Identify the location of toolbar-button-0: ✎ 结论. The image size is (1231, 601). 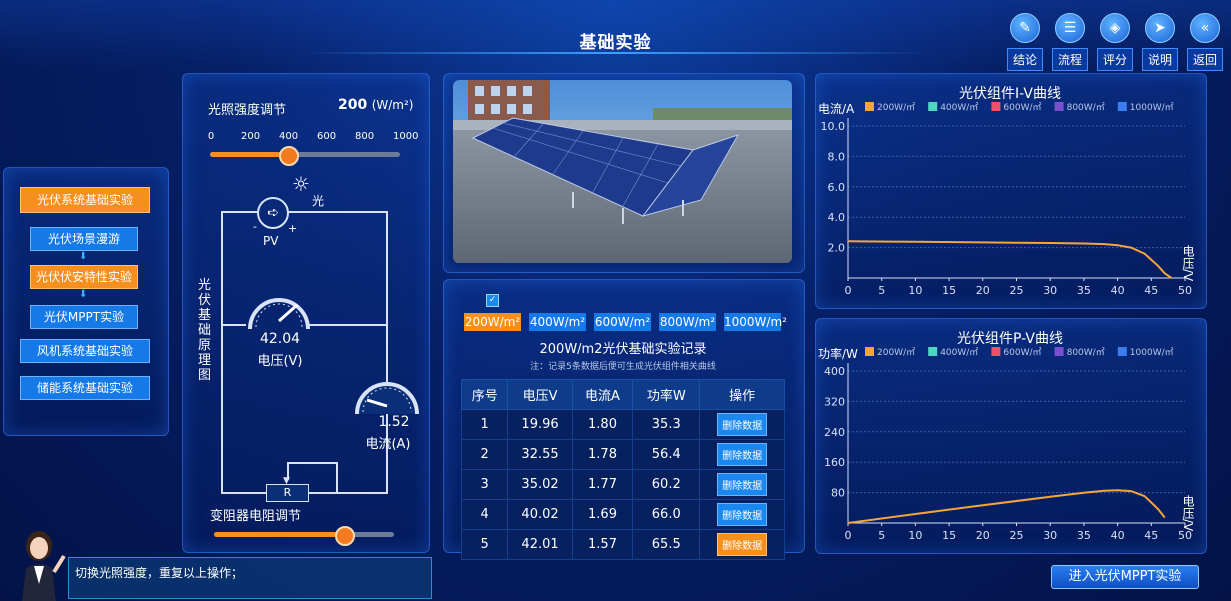
(1025, 42).